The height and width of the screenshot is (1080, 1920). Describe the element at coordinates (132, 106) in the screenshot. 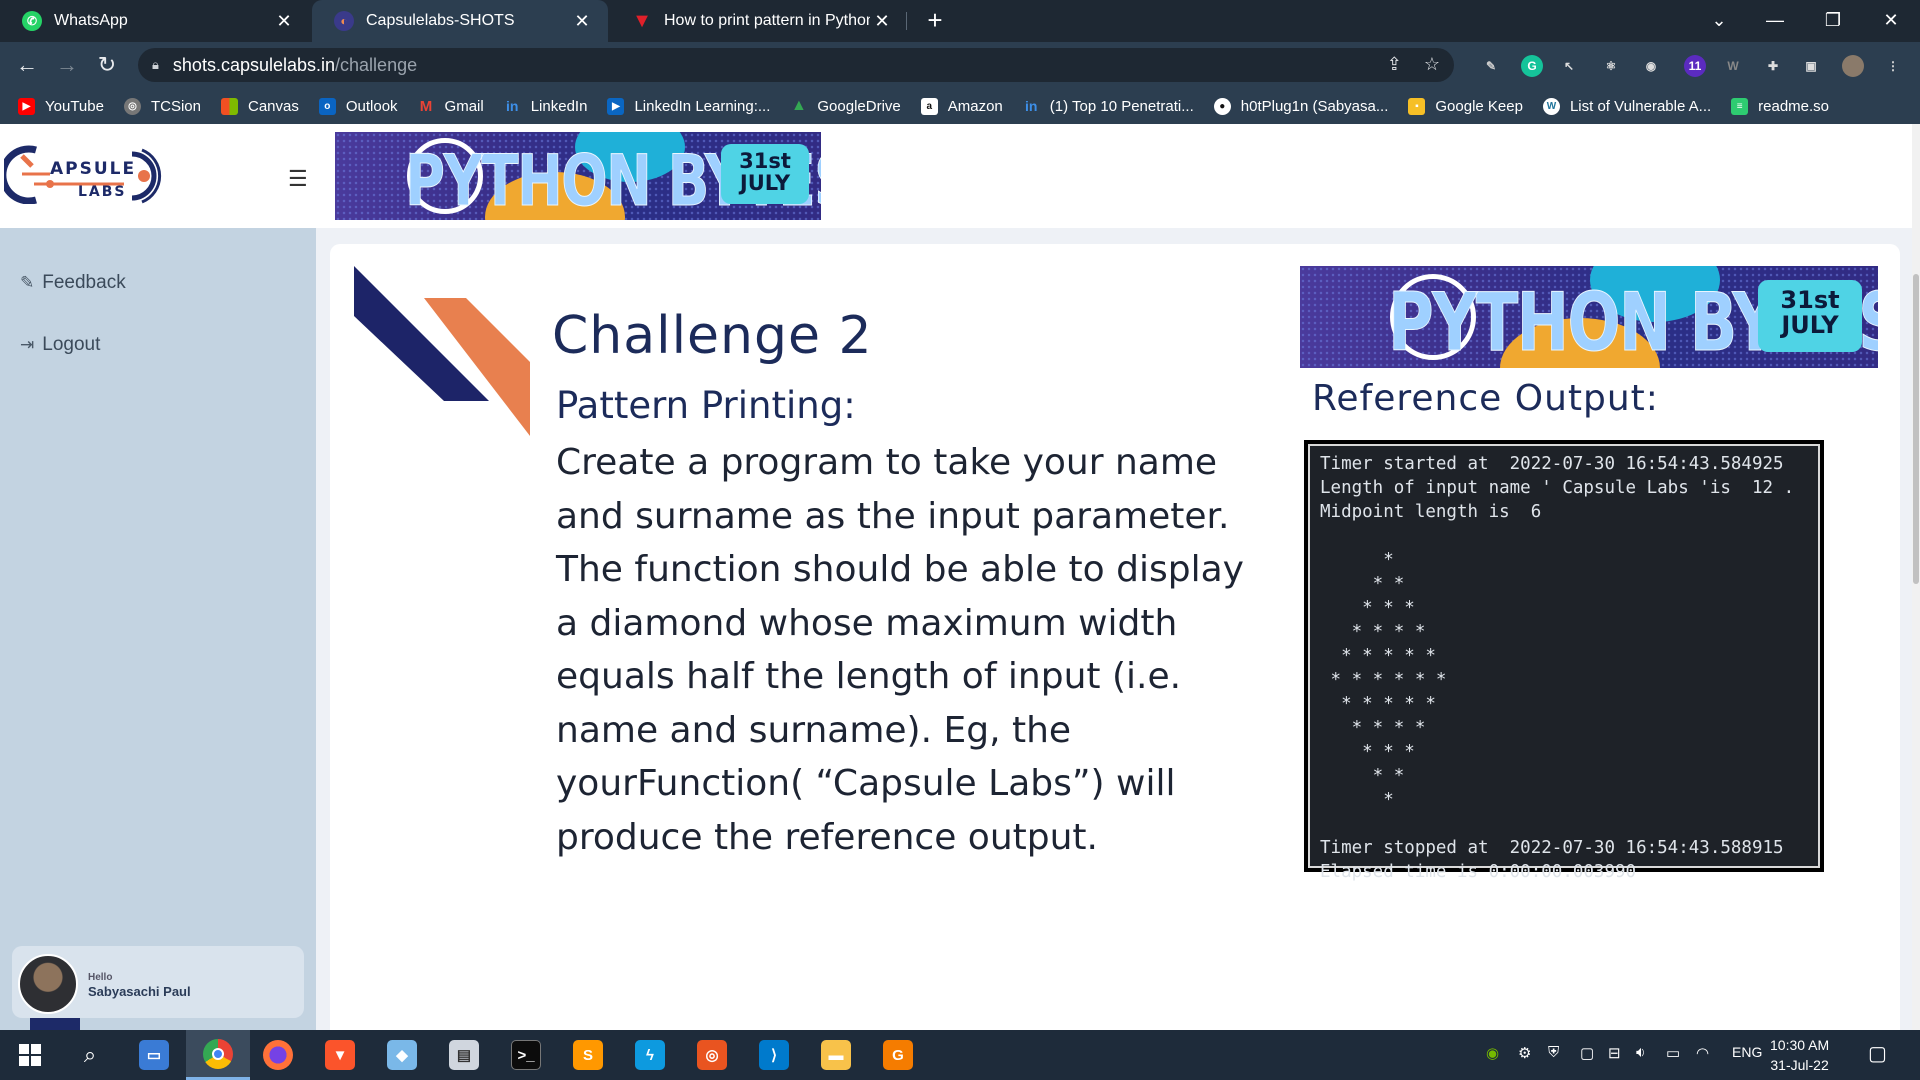

I see `globe-icon: ◎` at that location.